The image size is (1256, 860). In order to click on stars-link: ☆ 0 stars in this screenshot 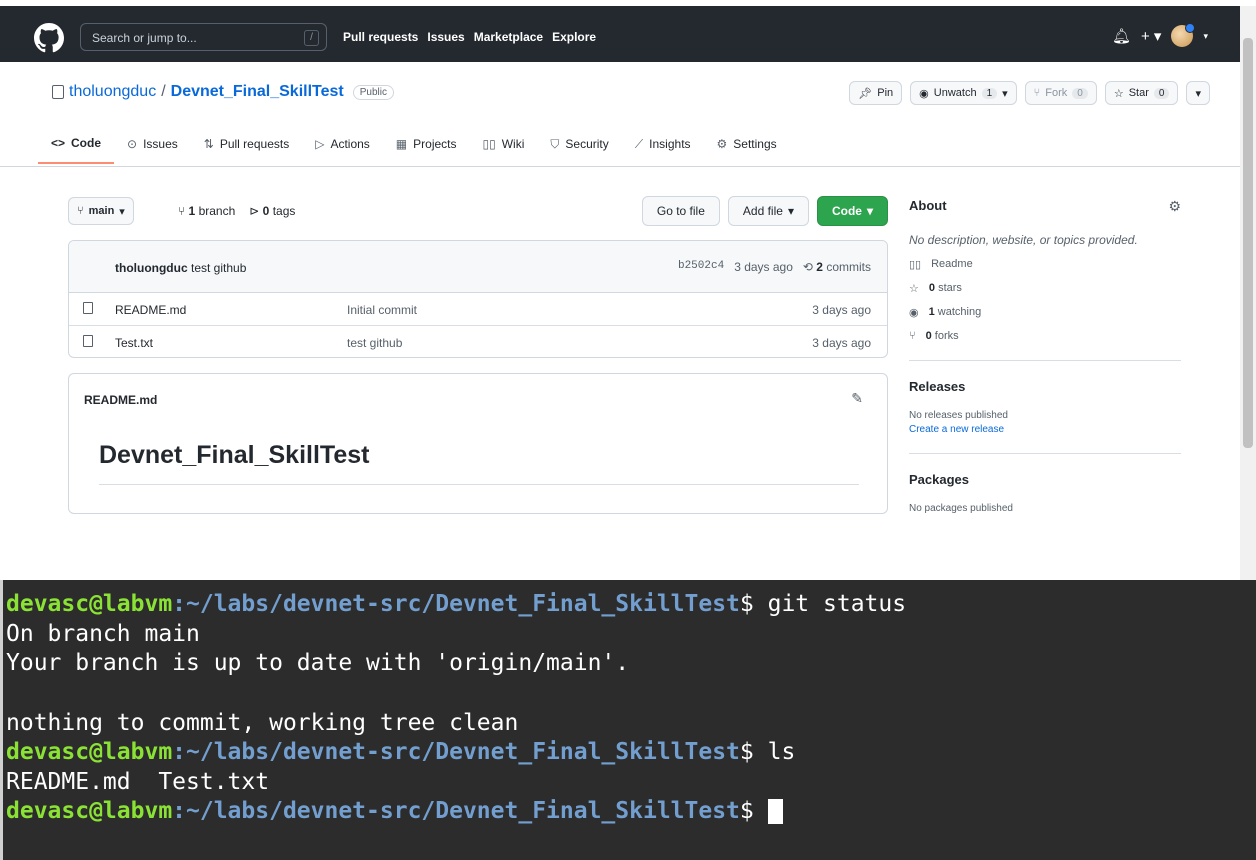, I will do `click(1045, 288)`.